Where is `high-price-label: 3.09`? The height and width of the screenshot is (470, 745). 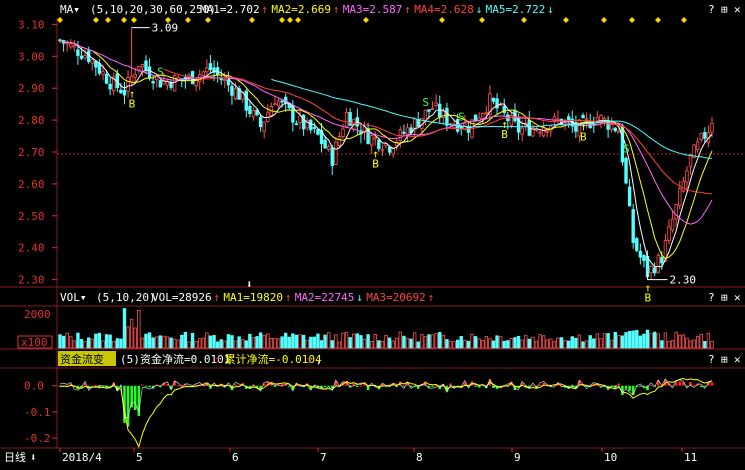 high-price-label: 3.09 is located at coordinates (165, 28).